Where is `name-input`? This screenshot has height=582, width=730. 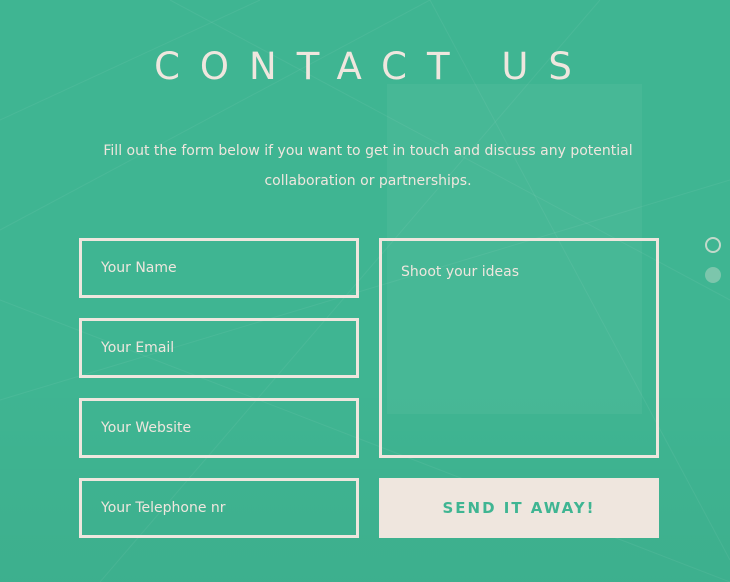 name-input is located at coordinates (219, 268).